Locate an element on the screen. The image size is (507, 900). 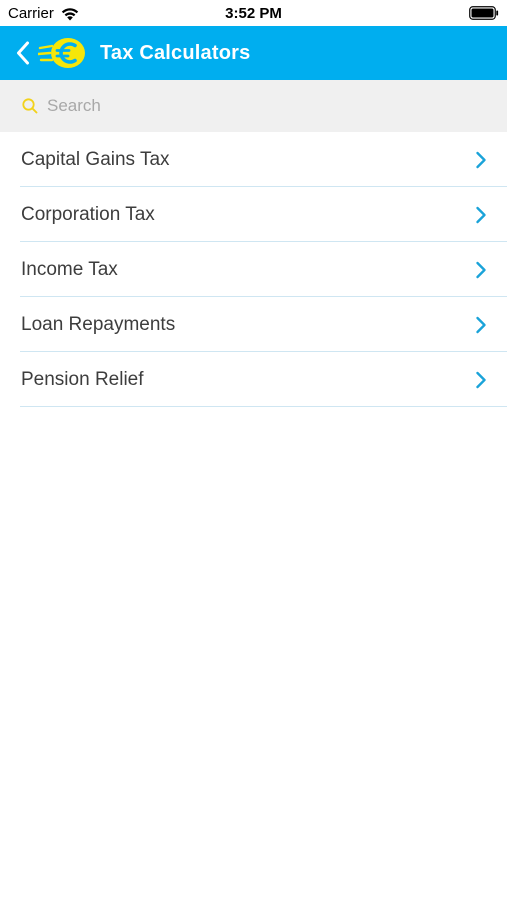
euro-logo-icon is located at coordinates (61, 53).